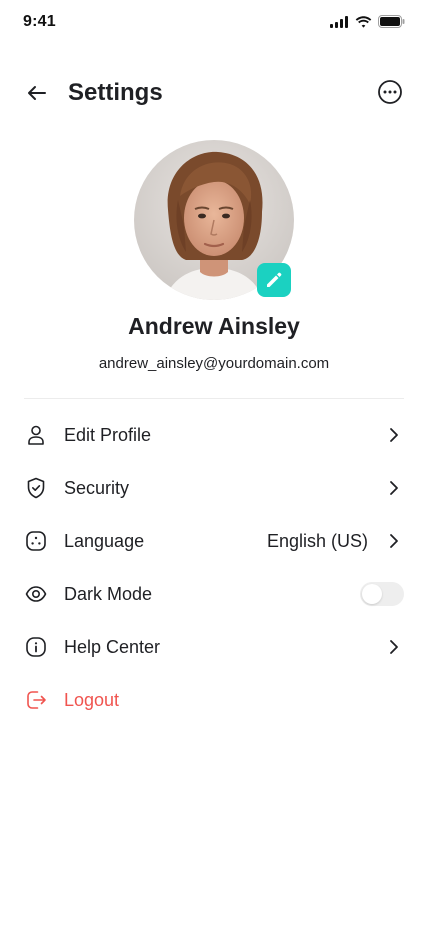 Image resolution: width=428 pixels, height=926 pixels. I want to click on back-button, so click(37, 93).